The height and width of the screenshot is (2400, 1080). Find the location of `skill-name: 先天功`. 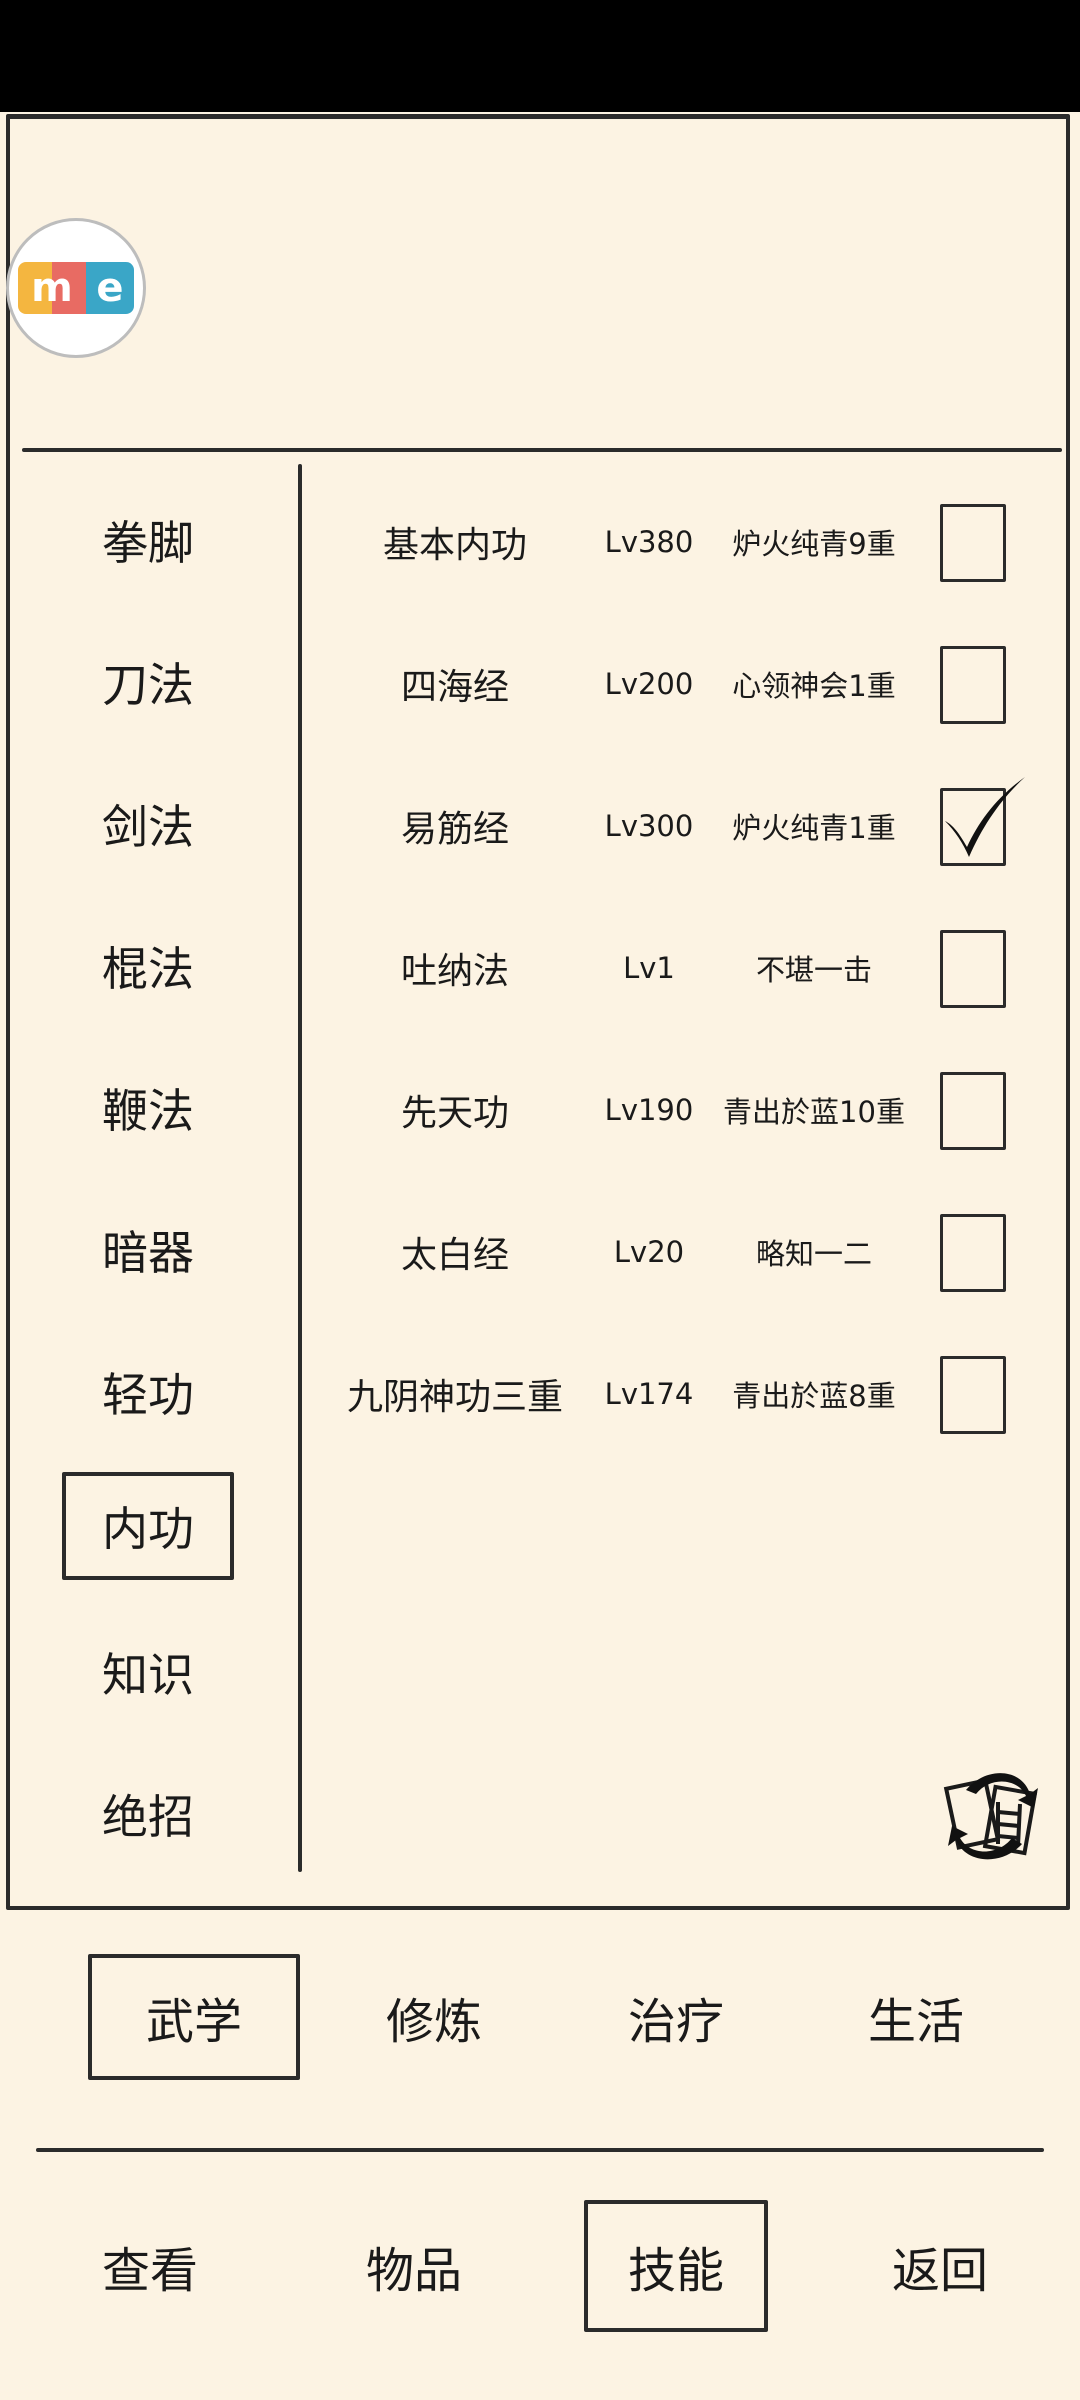

skill-name: 先天功 is located at coordinates (454, 1113).